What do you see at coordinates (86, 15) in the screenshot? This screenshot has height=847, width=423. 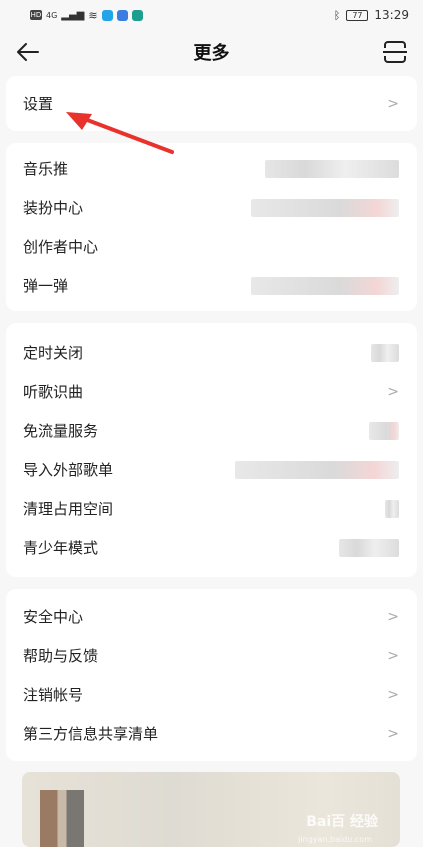 I see `status-left: HD 4G ▂▄▆ ≋` at bounding box center [86, 15].